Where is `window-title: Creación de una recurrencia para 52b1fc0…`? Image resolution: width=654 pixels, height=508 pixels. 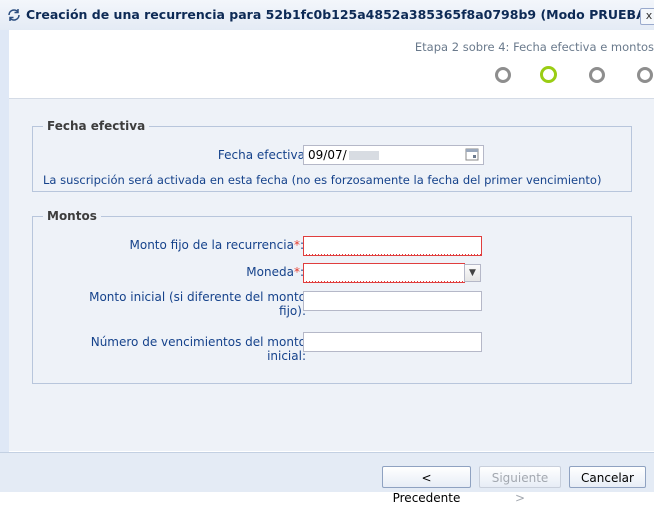
window-title: Creación de una recurrencia para 52b1fc0… is located at coordinates (339, 14).